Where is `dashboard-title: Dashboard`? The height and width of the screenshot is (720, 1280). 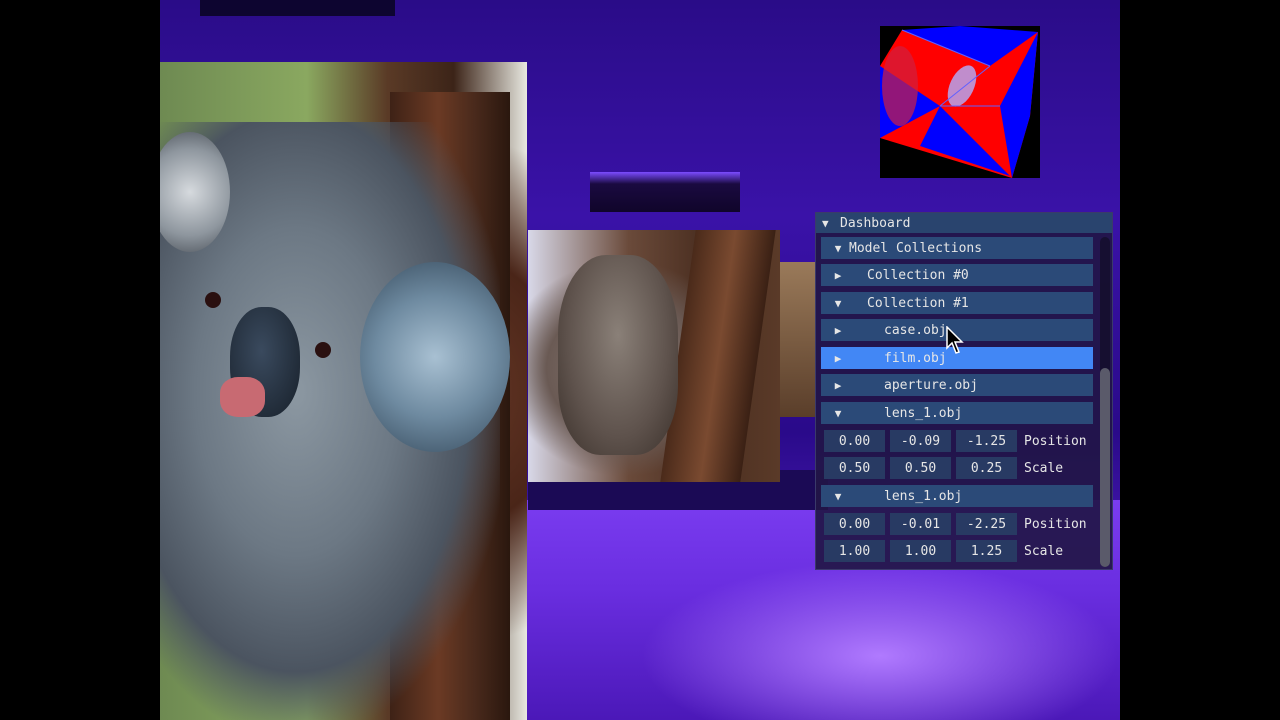
dashboard-title: Dashboard is located at coordinates (875, 223).